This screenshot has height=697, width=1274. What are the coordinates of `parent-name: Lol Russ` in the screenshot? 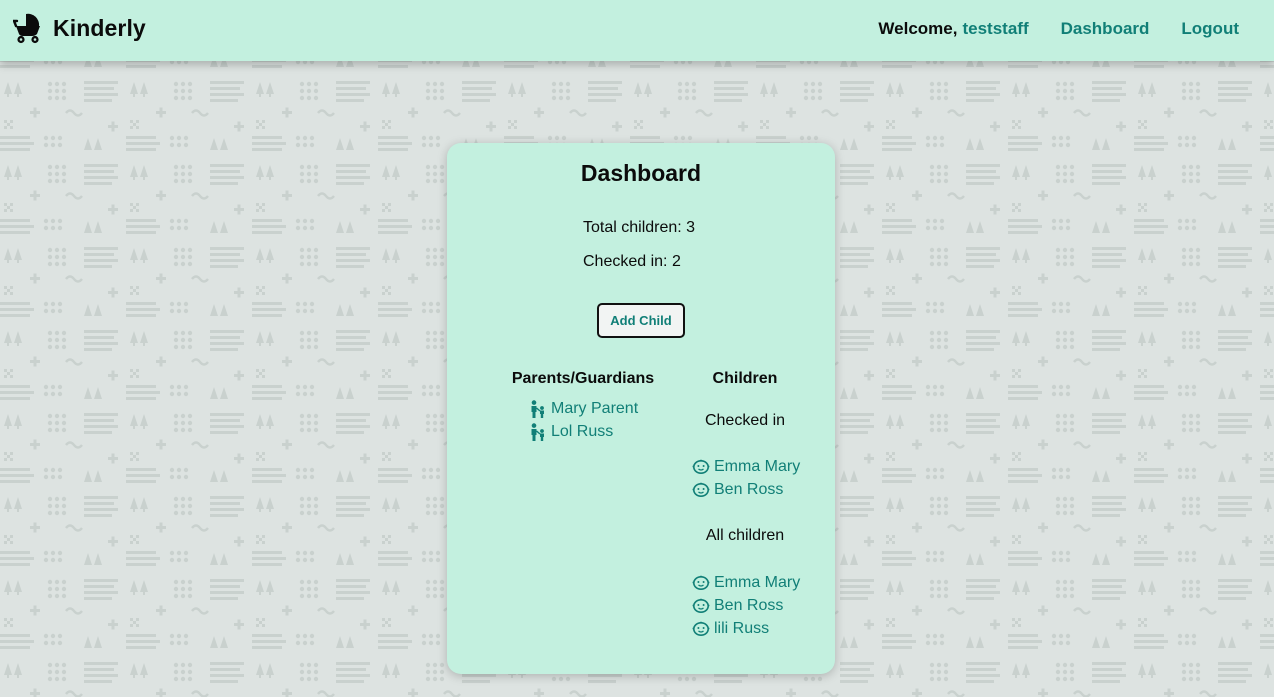 It's located at (582, 431).